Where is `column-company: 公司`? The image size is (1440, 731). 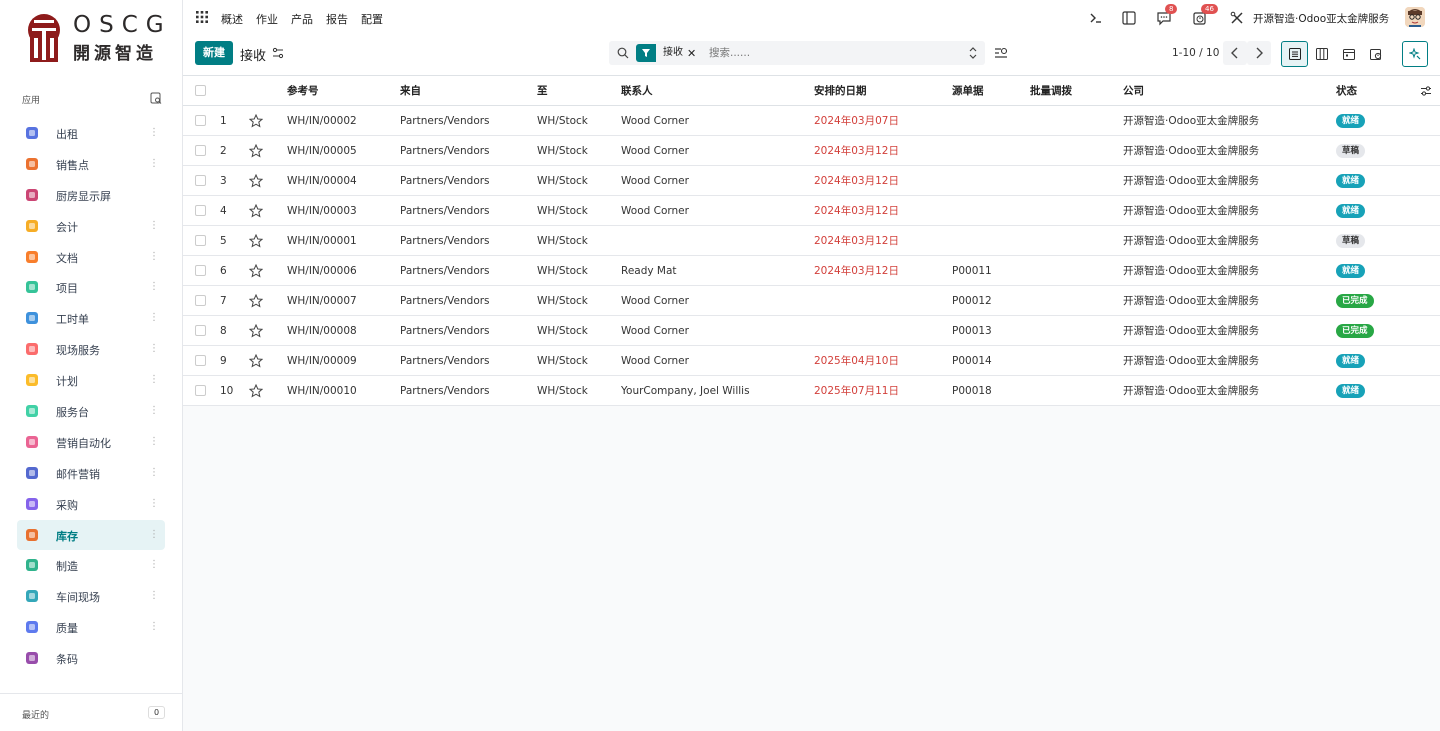
column-company: 公司 is located at coordinates (1229, 90).